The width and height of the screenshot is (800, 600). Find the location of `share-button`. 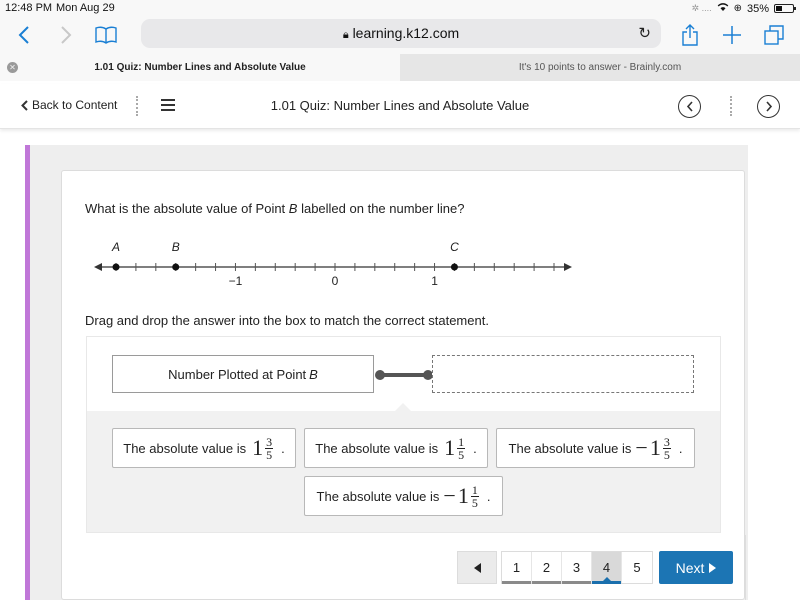

share-button is located at coordinates (690, 35).